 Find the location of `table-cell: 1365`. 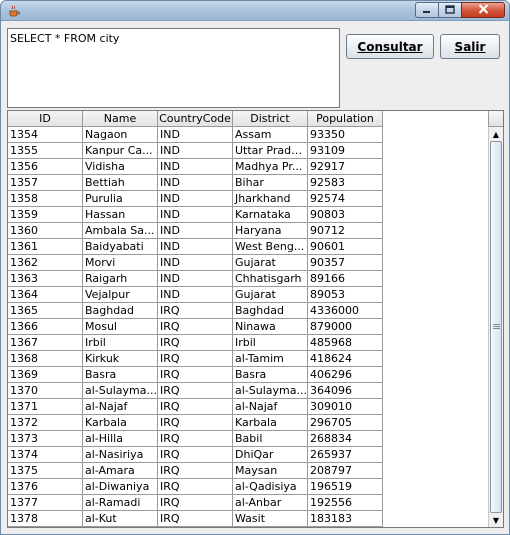

table-cell: 1365 is located at coordinates (45, 311).